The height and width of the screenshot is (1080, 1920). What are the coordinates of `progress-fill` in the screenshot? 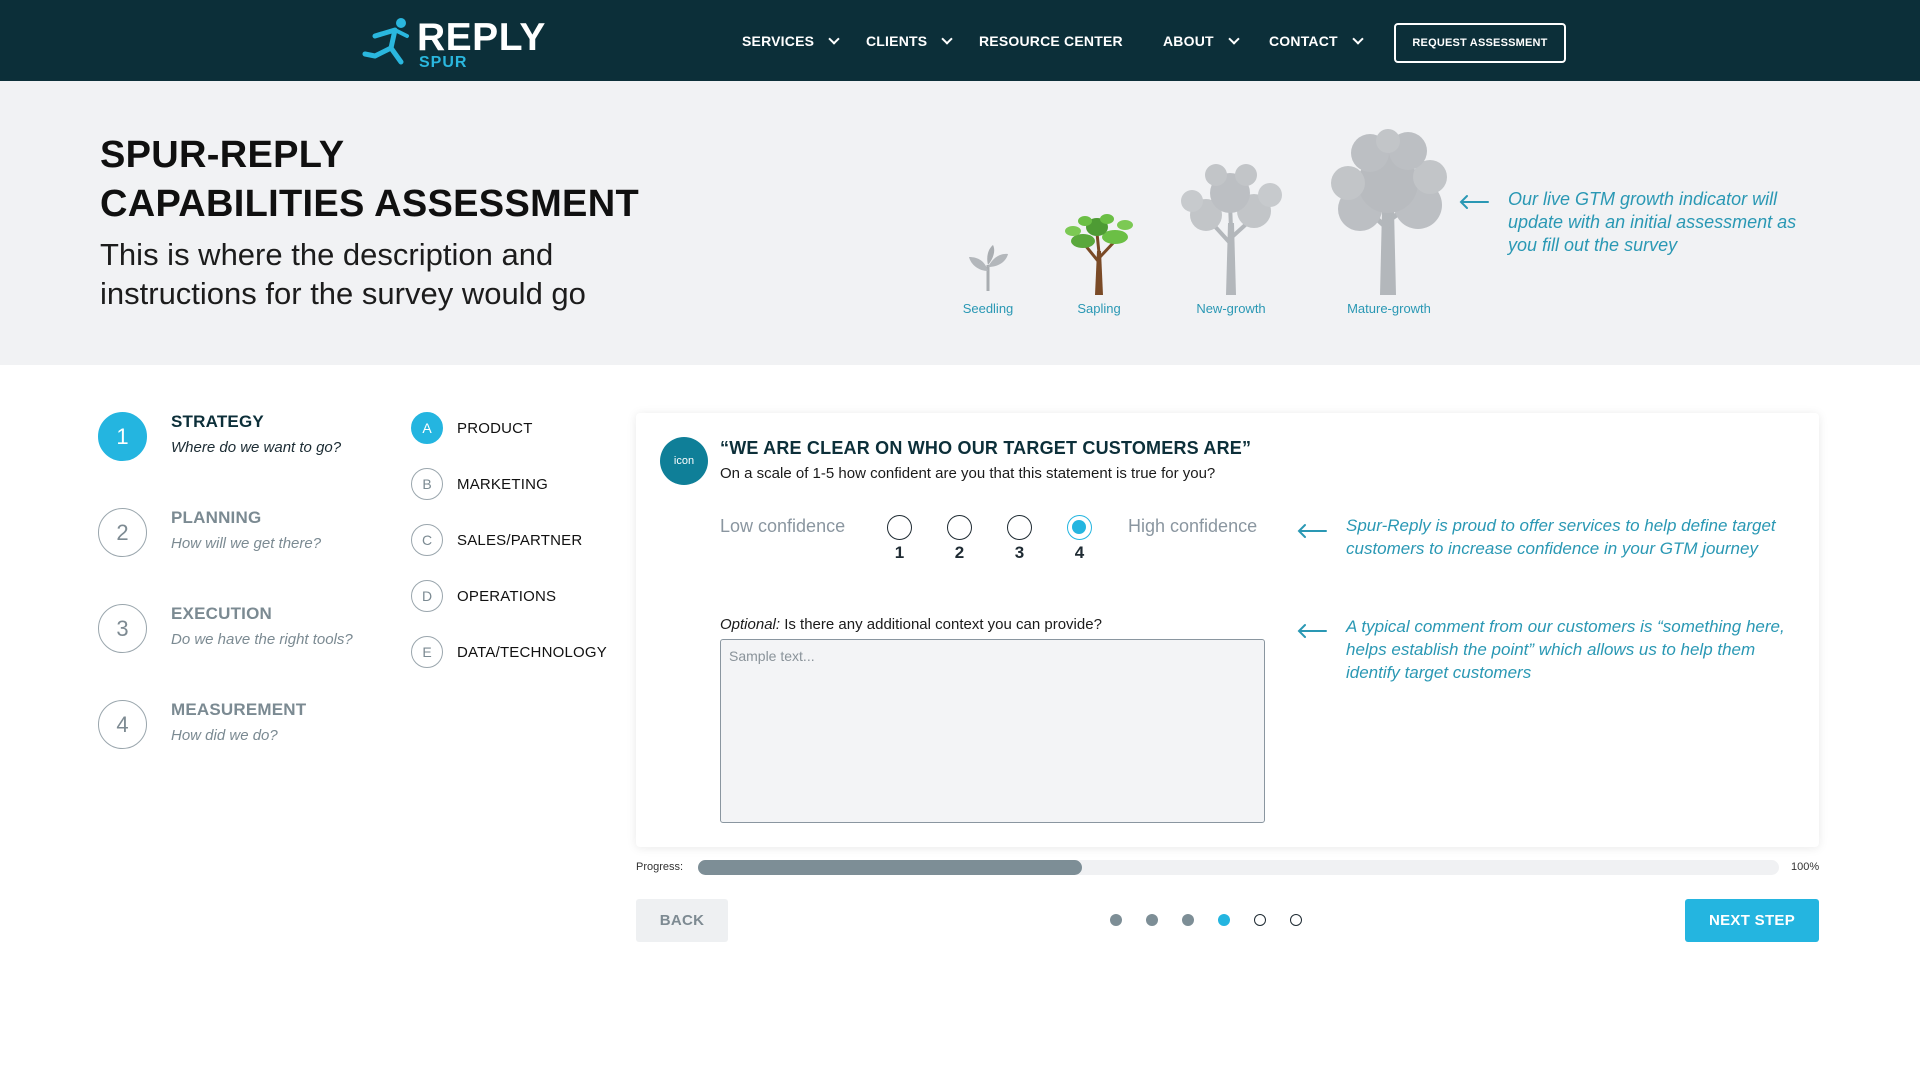 It's located at (890, 867).